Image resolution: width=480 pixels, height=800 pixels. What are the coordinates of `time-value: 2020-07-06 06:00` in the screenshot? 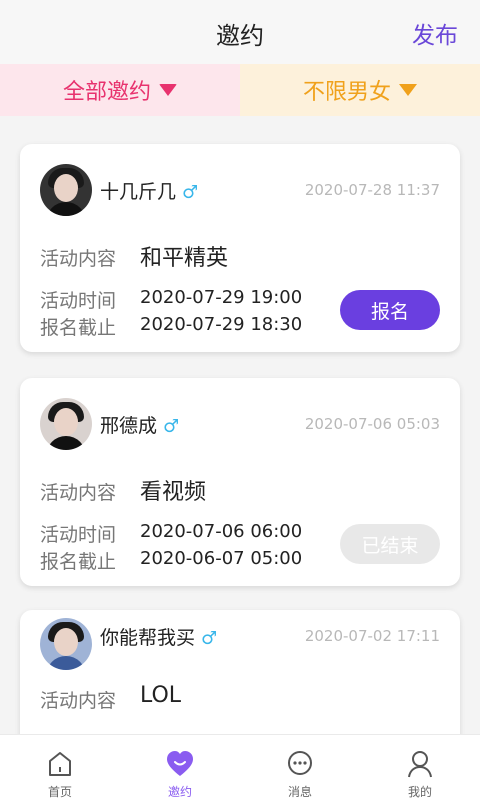 It's located at (221, 531).